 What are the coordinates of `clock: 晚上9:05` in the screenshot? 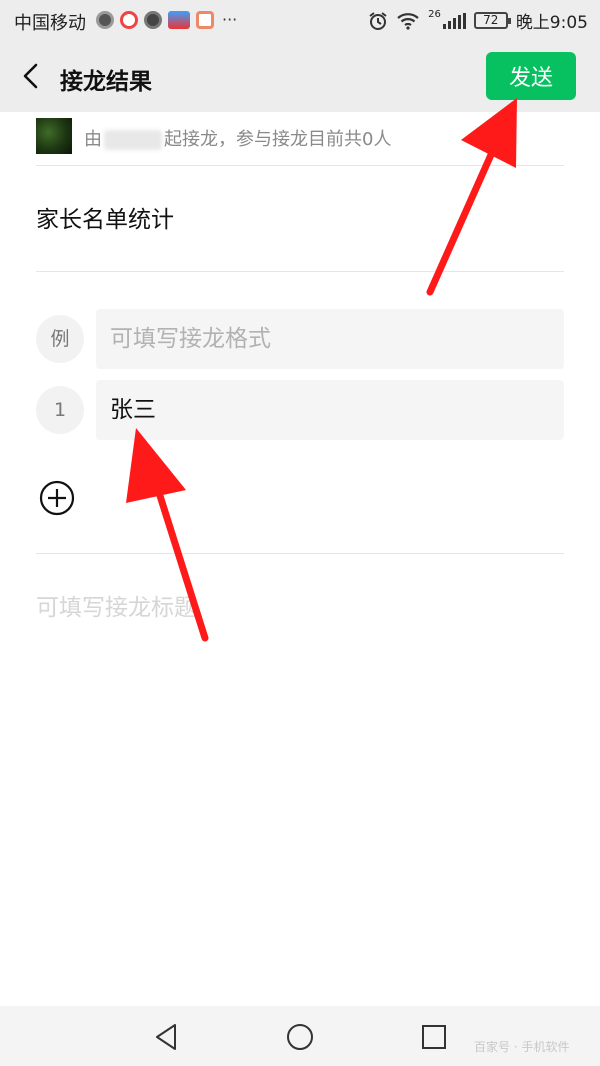 It's located at (551, 23).